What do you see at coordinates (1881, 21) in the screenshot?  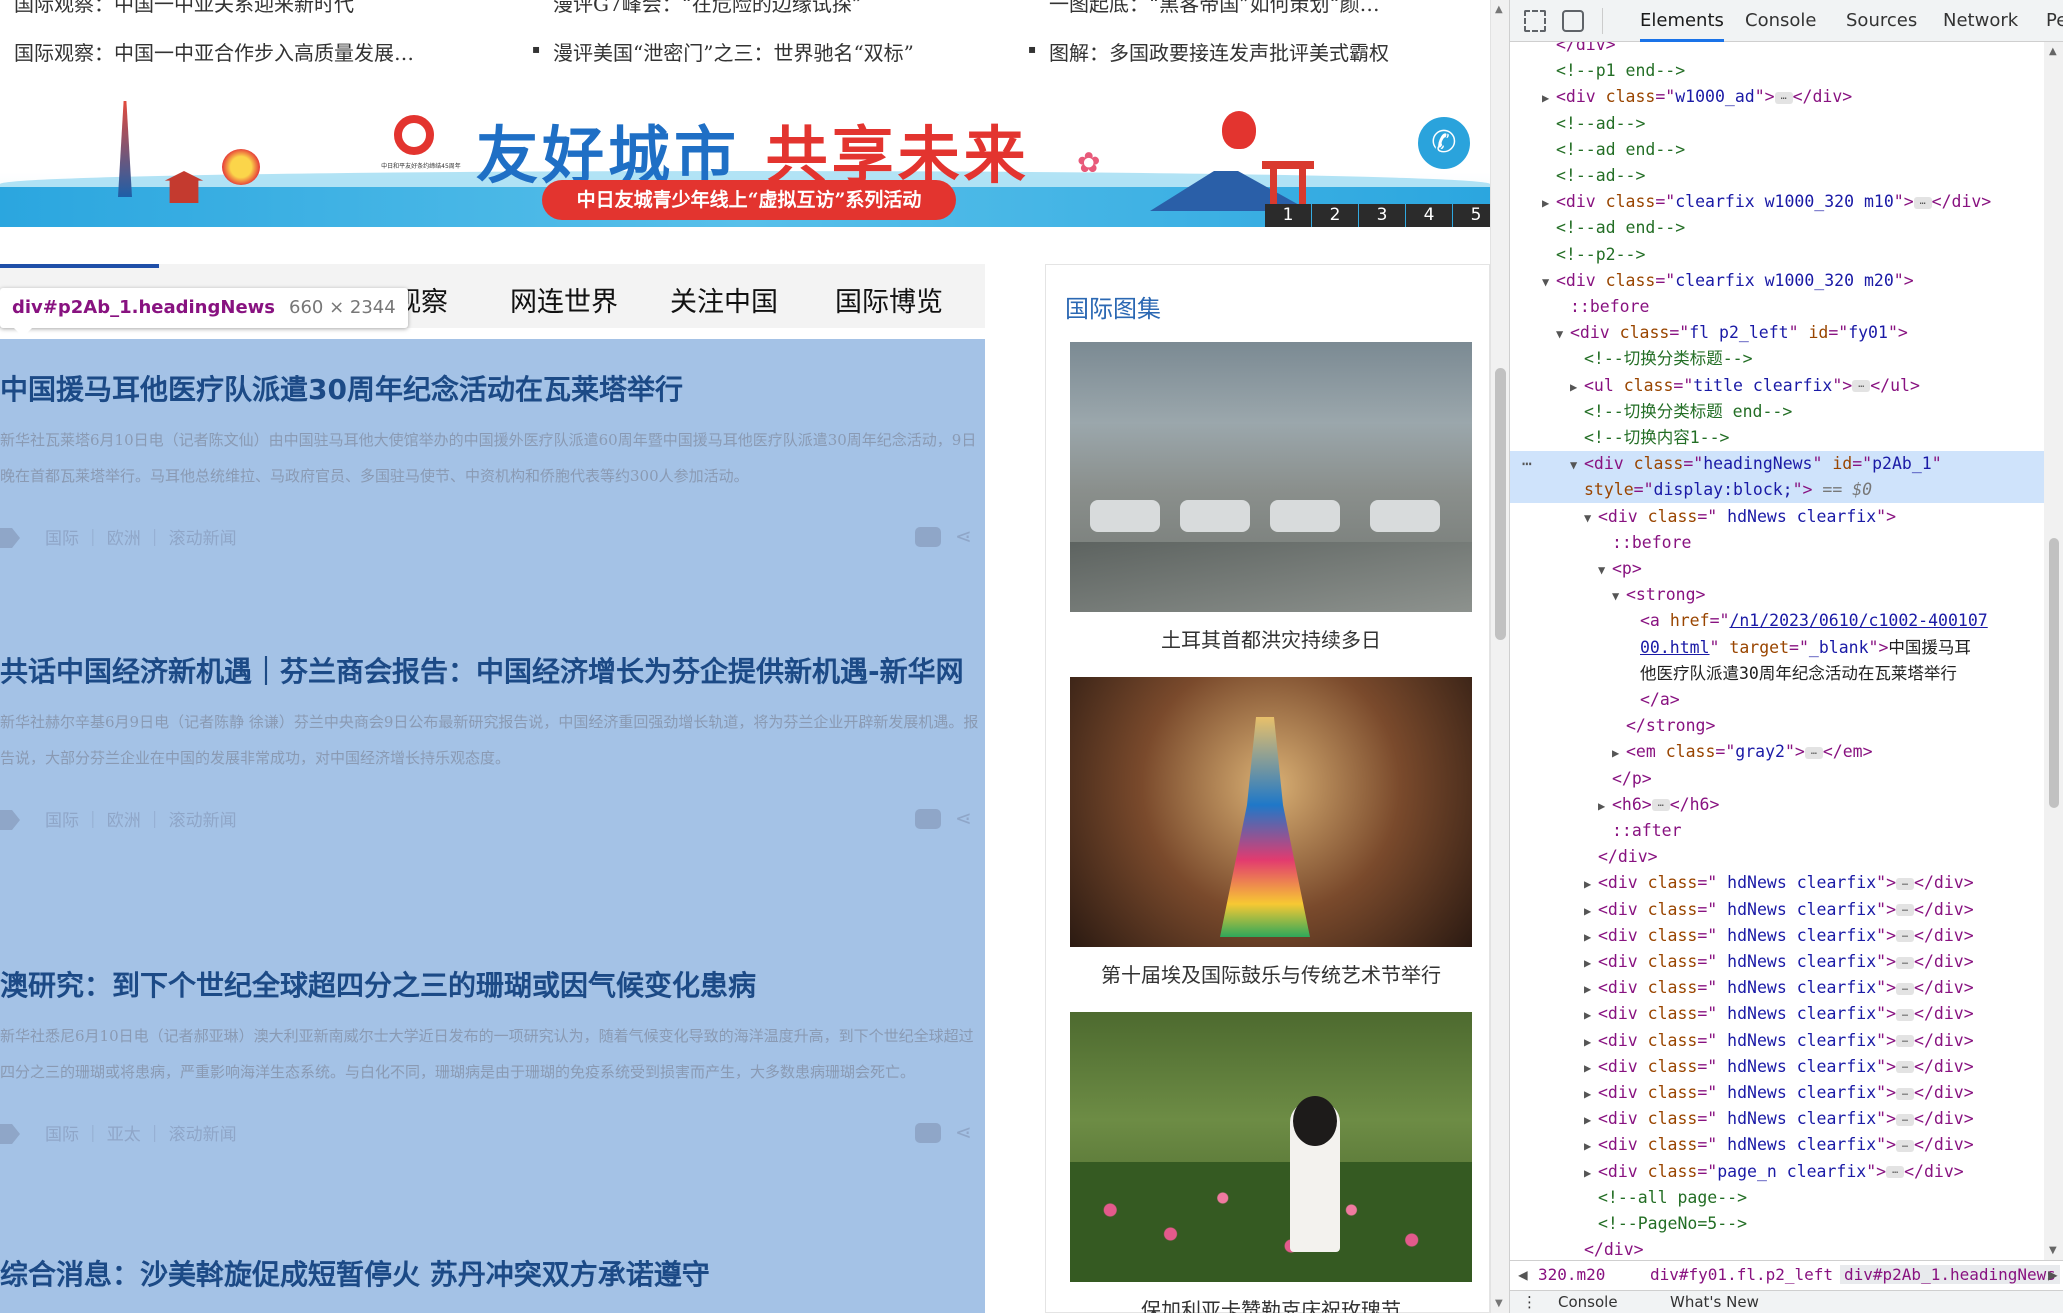 I see `tab-sources: Sources` at bounding box center [1881, 21].